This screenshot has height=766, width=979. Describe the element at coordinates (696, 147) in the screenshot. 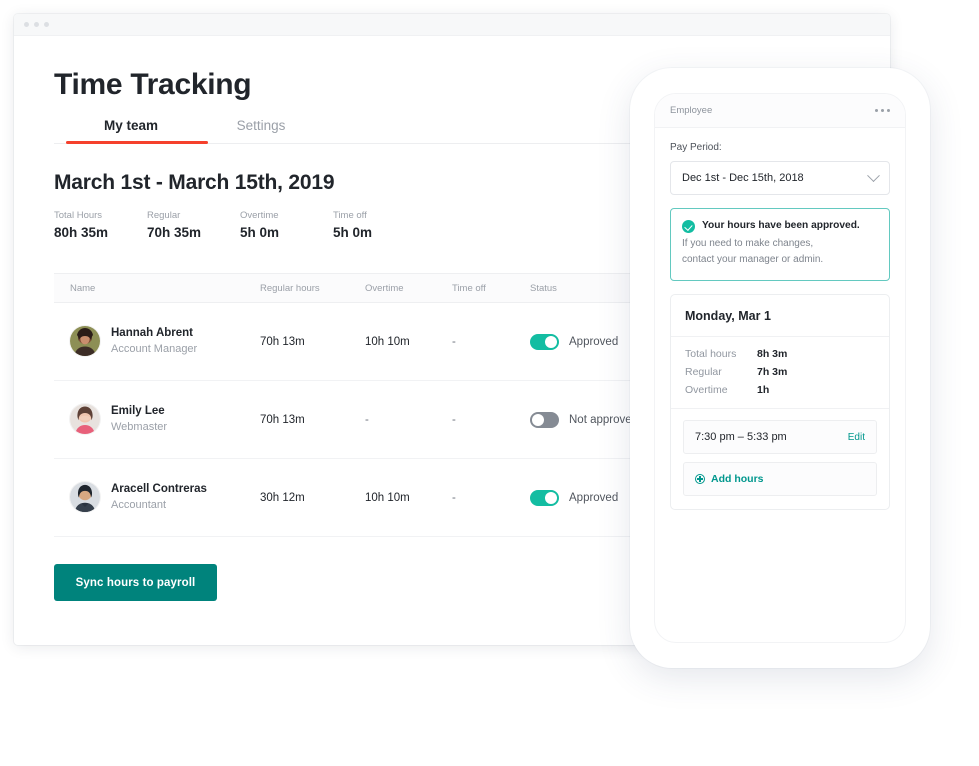

I see `pay-period-label: Pay Period:` at that location.